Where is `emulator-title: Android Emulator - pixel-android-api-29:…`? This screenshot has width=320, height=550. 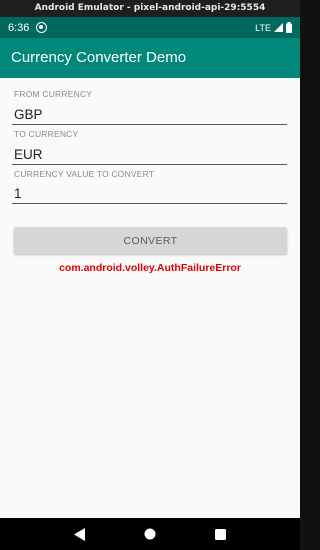 emulator-title: Android Emulator - pixel-android-api-29:… is located at coordinates (150, 8).